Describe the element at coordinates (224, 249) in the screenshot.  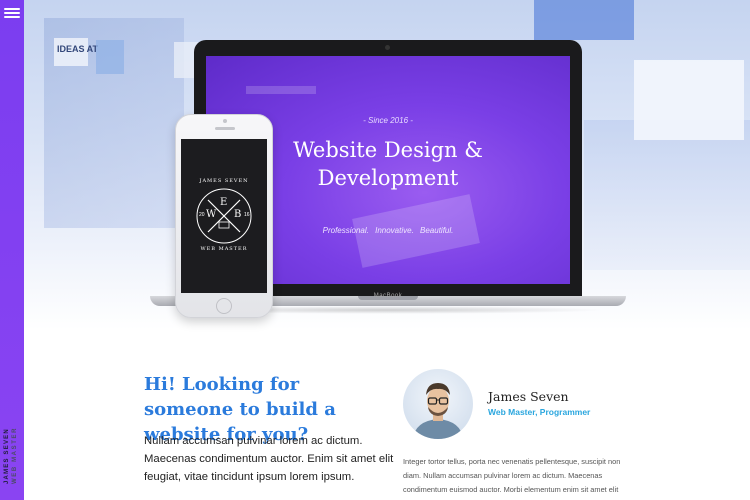
I see `logo-bottom-text: WEB MASTER` at that location.